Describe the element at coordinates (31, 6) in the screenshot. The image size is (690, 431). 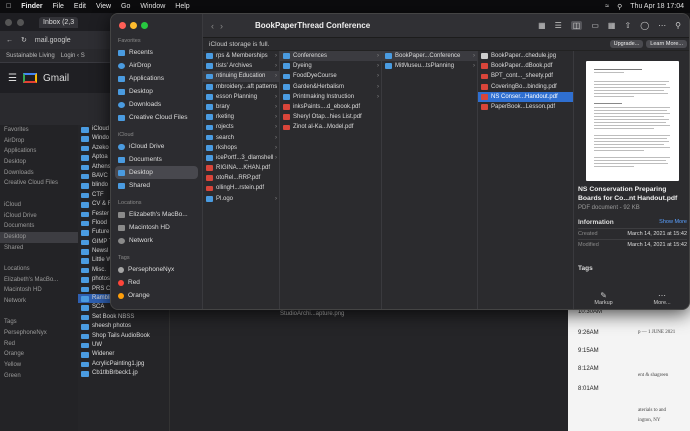
I see `menu-app-name: Finder` at that location.